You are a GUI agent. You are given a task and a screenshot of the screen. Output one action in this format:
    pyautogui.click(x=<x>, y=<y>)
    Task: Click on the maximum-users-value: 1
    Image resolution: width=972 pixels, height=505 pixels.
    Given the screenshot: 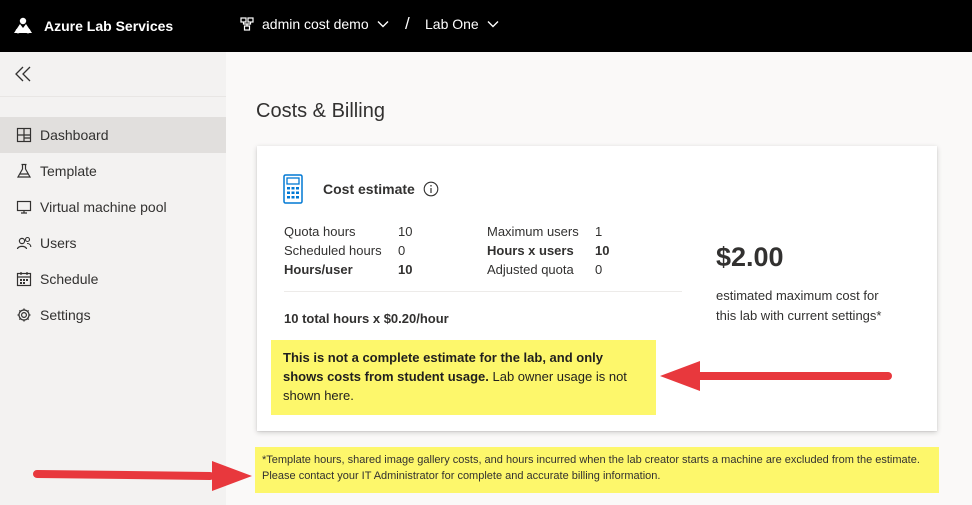 What is the action you would take?
    pyautogui.click(x=599, y=231)
    